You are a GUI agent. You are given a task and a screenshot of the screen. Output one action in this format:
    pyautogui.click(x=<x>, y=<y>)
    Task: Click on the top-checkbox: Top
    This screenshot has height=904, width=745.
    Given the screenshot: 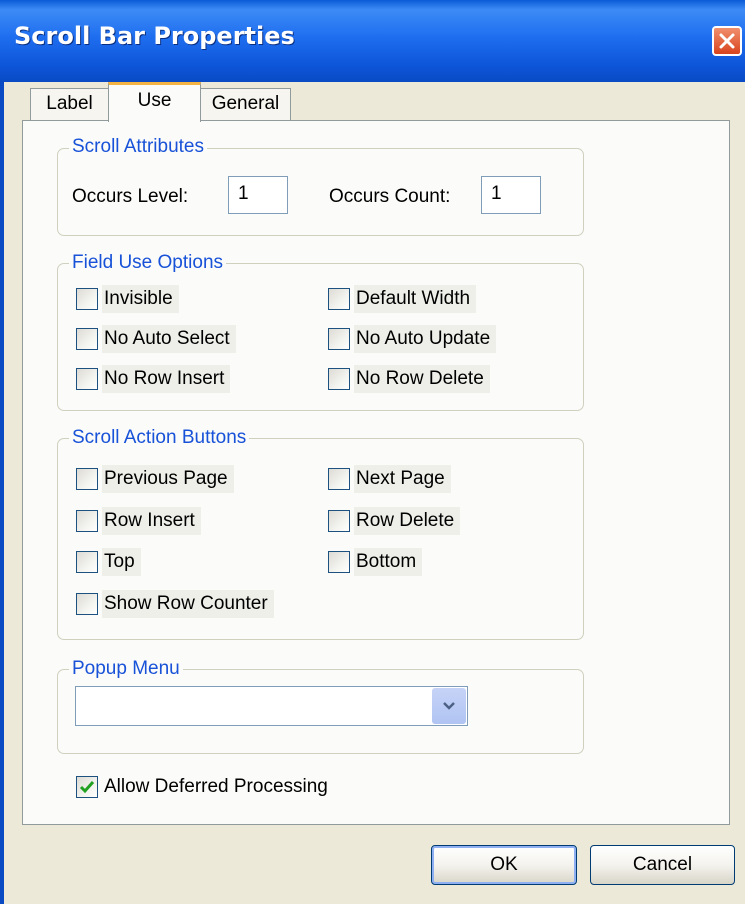 What is the action you would take?
    pyautogui.click(x=108, y=562)
    